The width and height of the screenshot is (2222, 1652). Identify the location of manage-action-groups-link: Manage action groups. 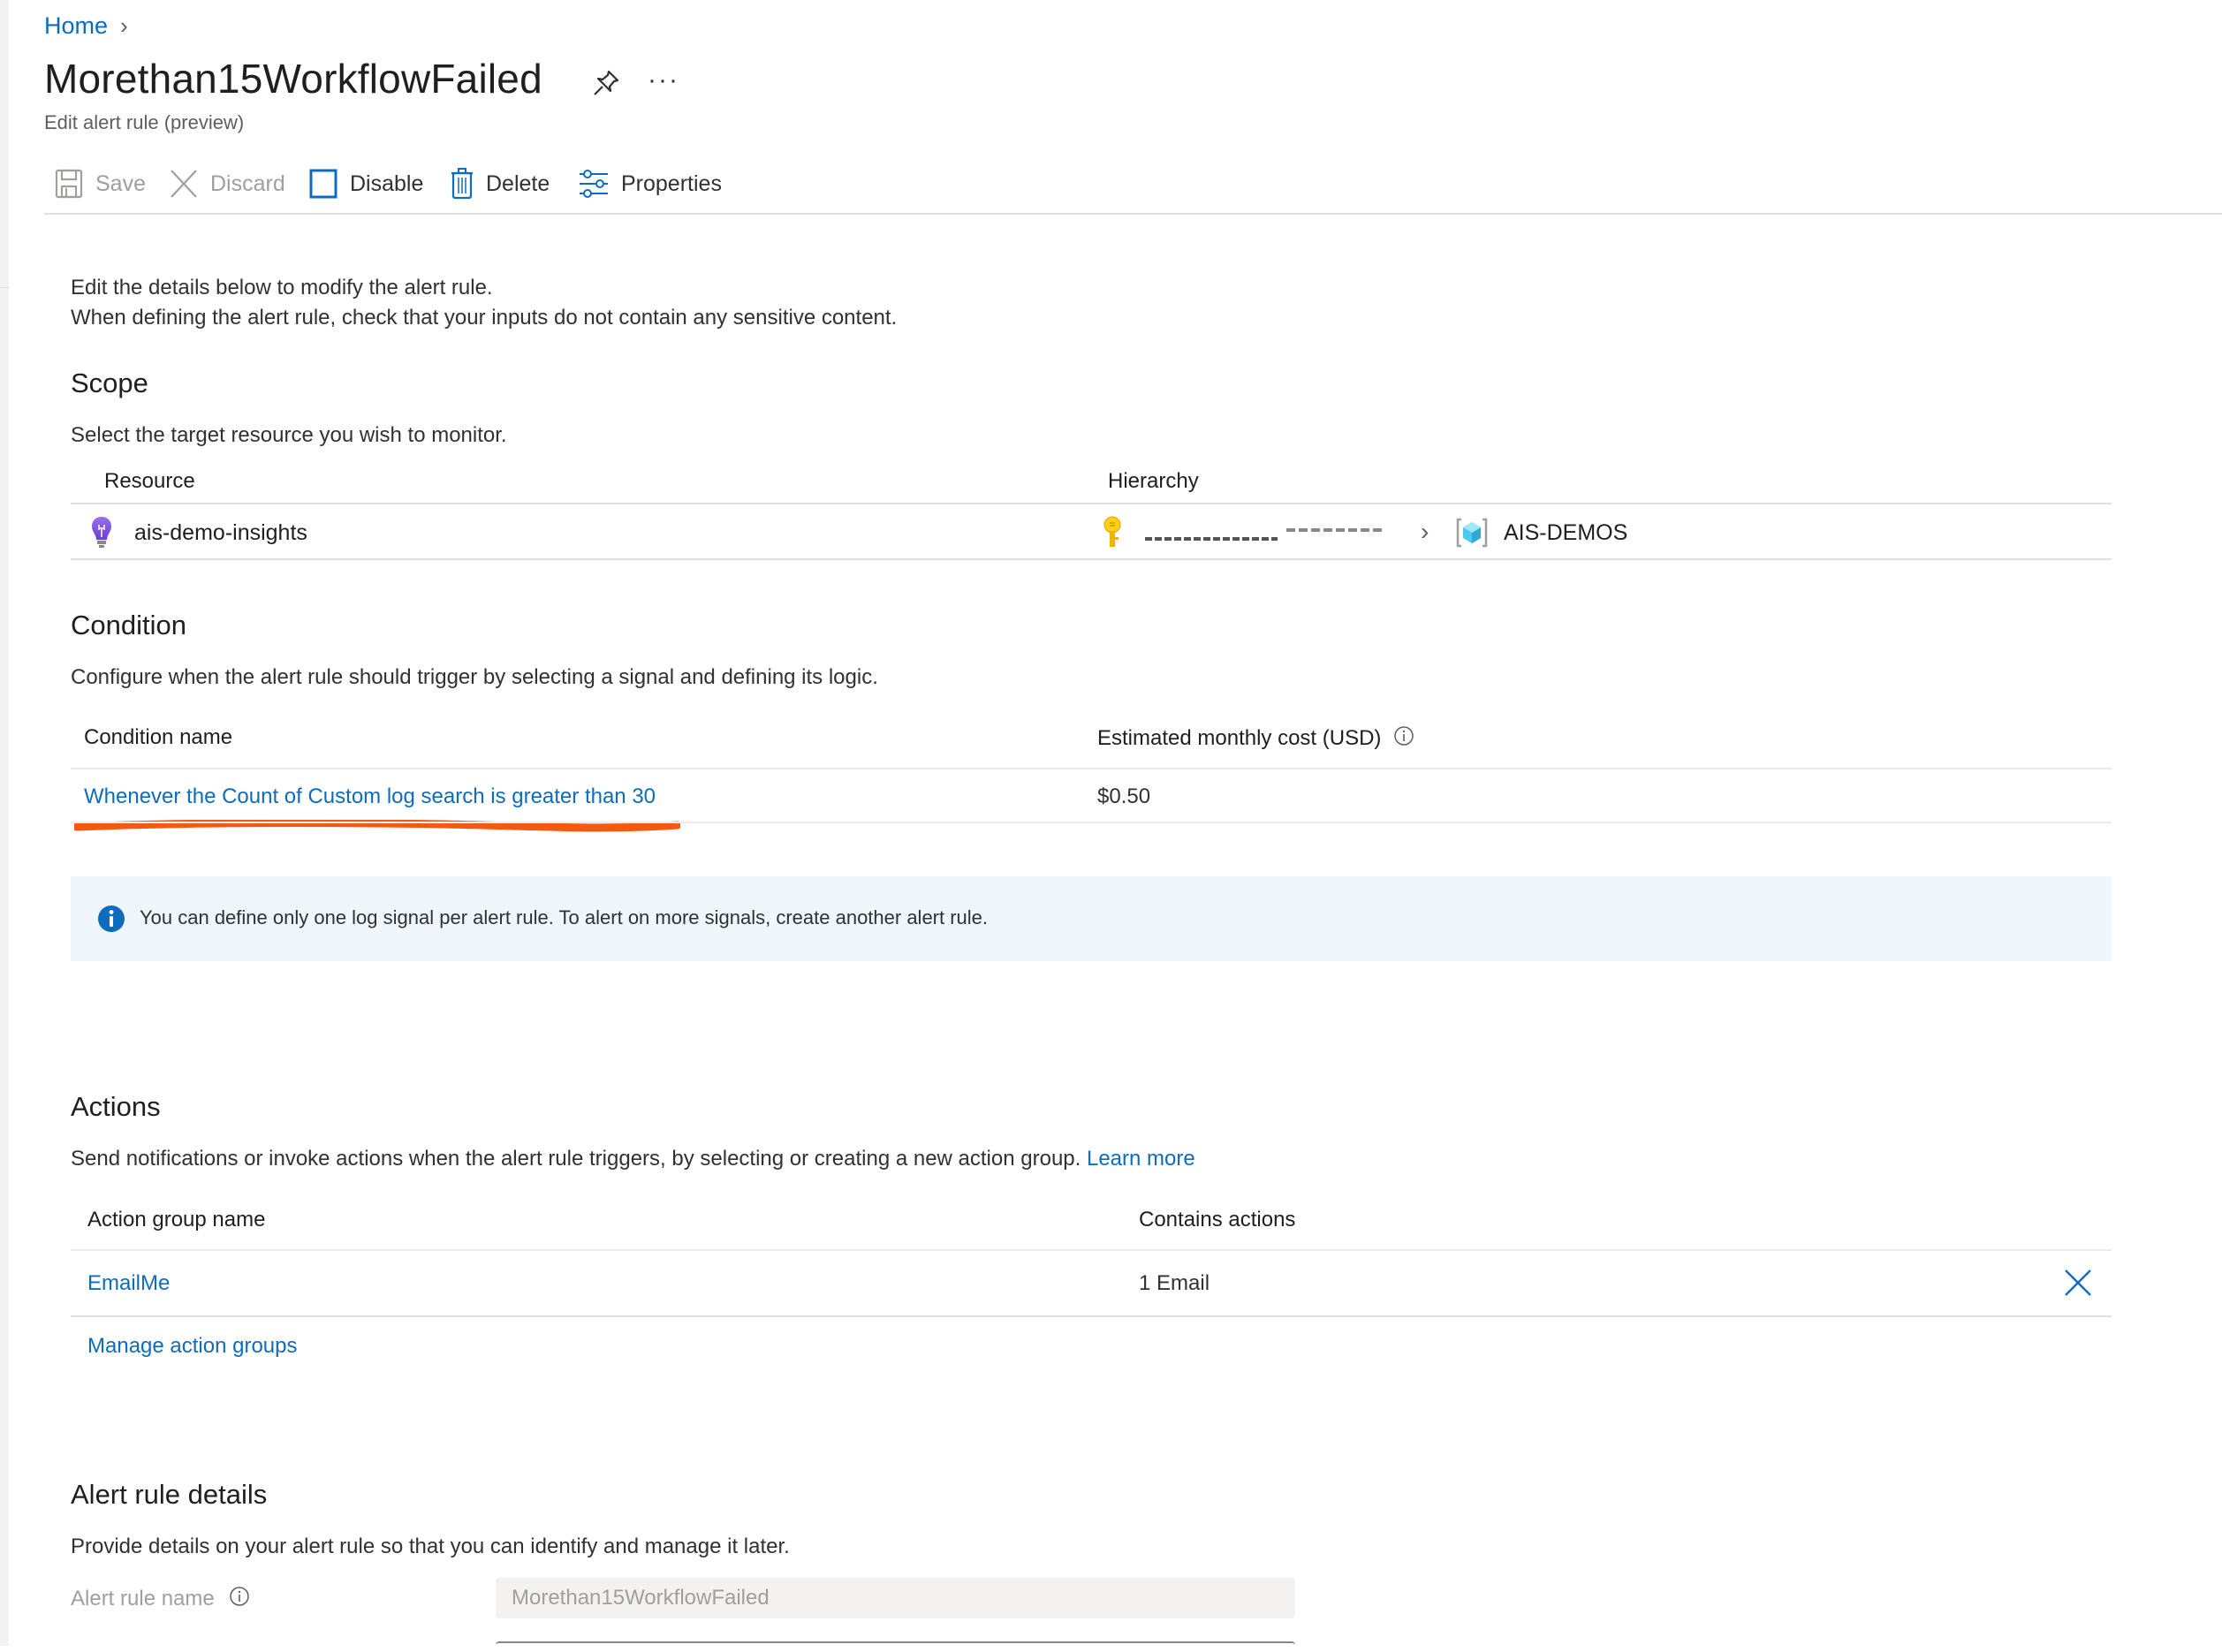
(192, 1346).